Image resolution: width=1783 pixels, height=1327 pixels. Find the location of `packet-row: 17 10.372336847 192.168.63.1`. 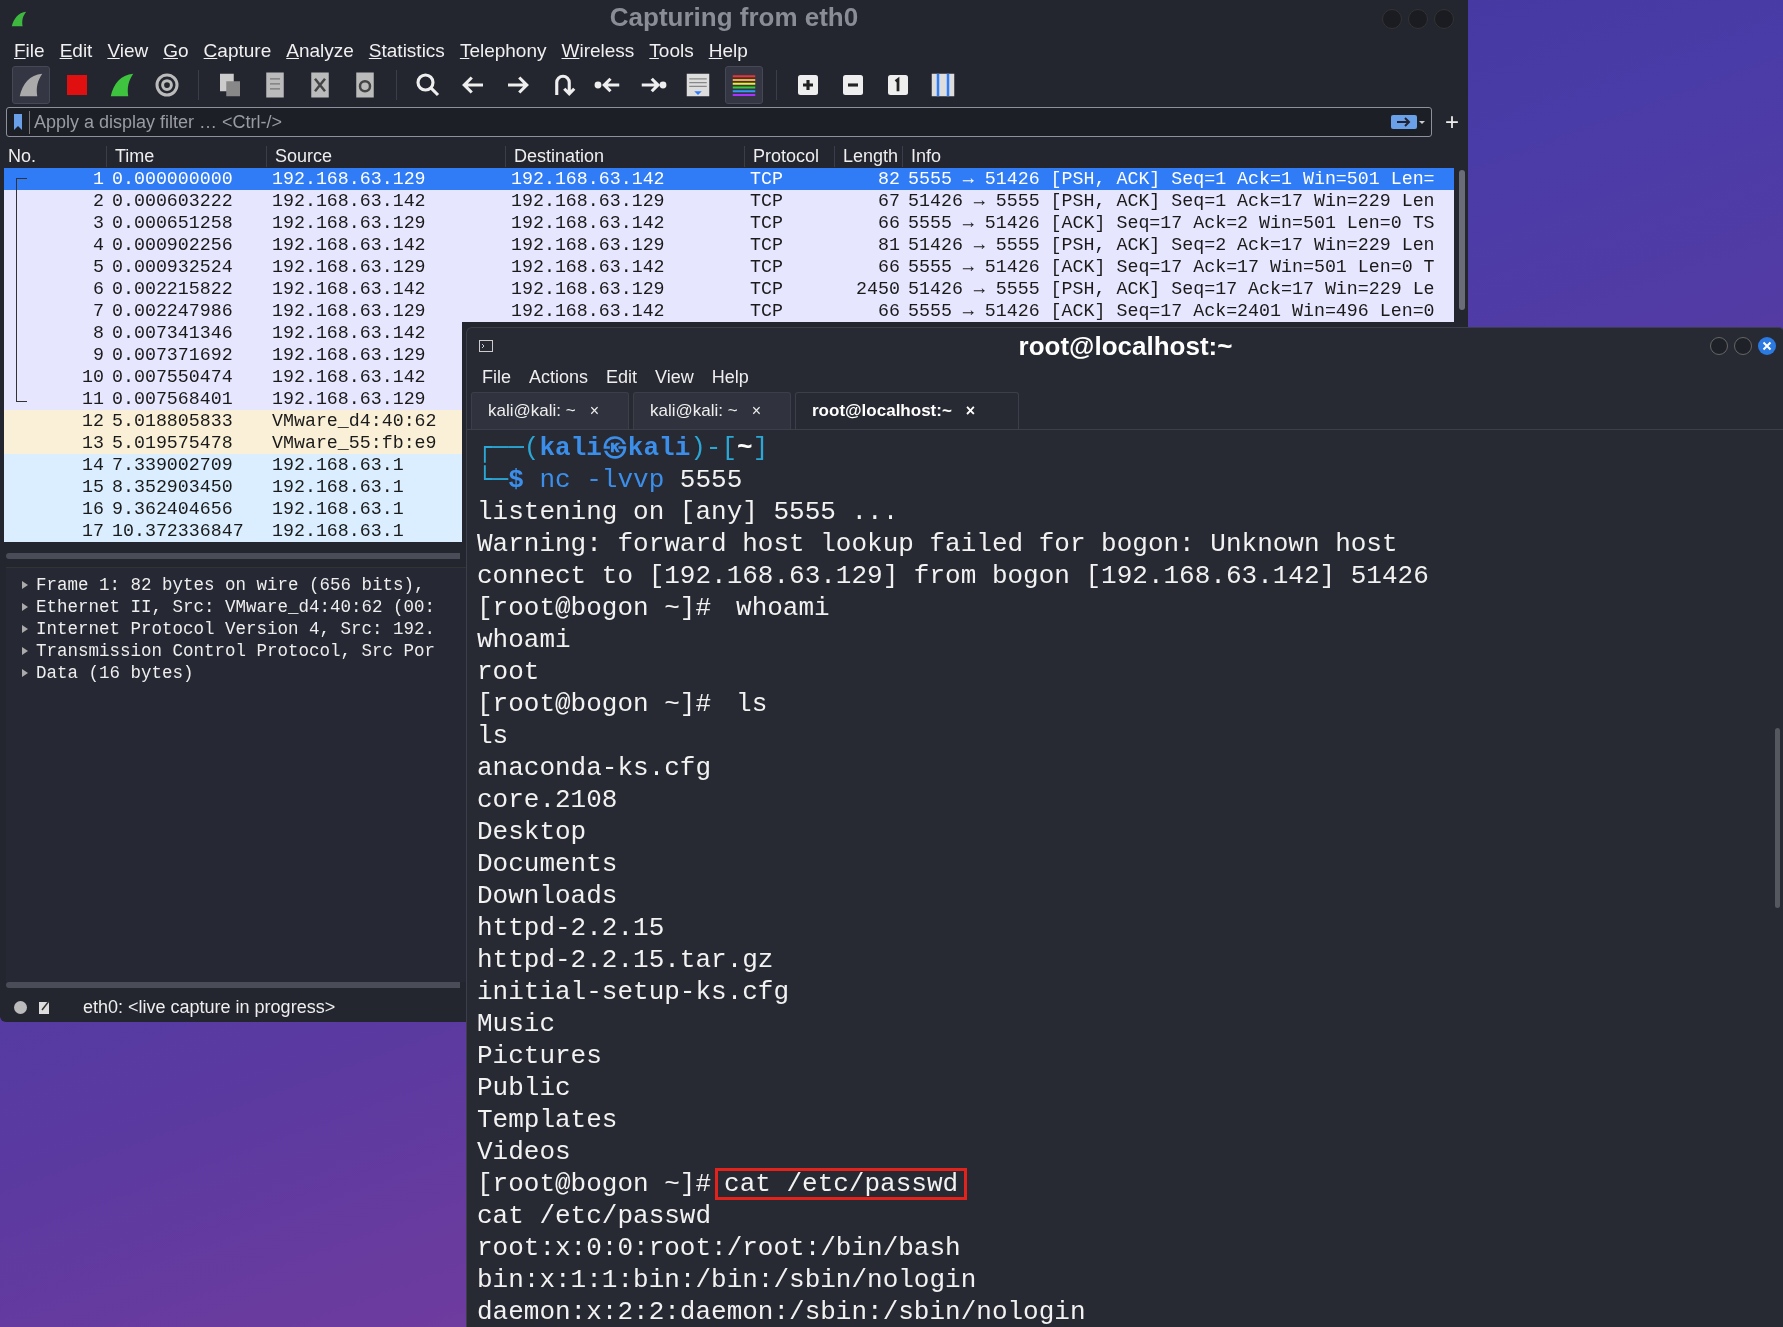

packet-row: 17 10.372336847 192.168.63.1 is located at coordinates (233, 531).